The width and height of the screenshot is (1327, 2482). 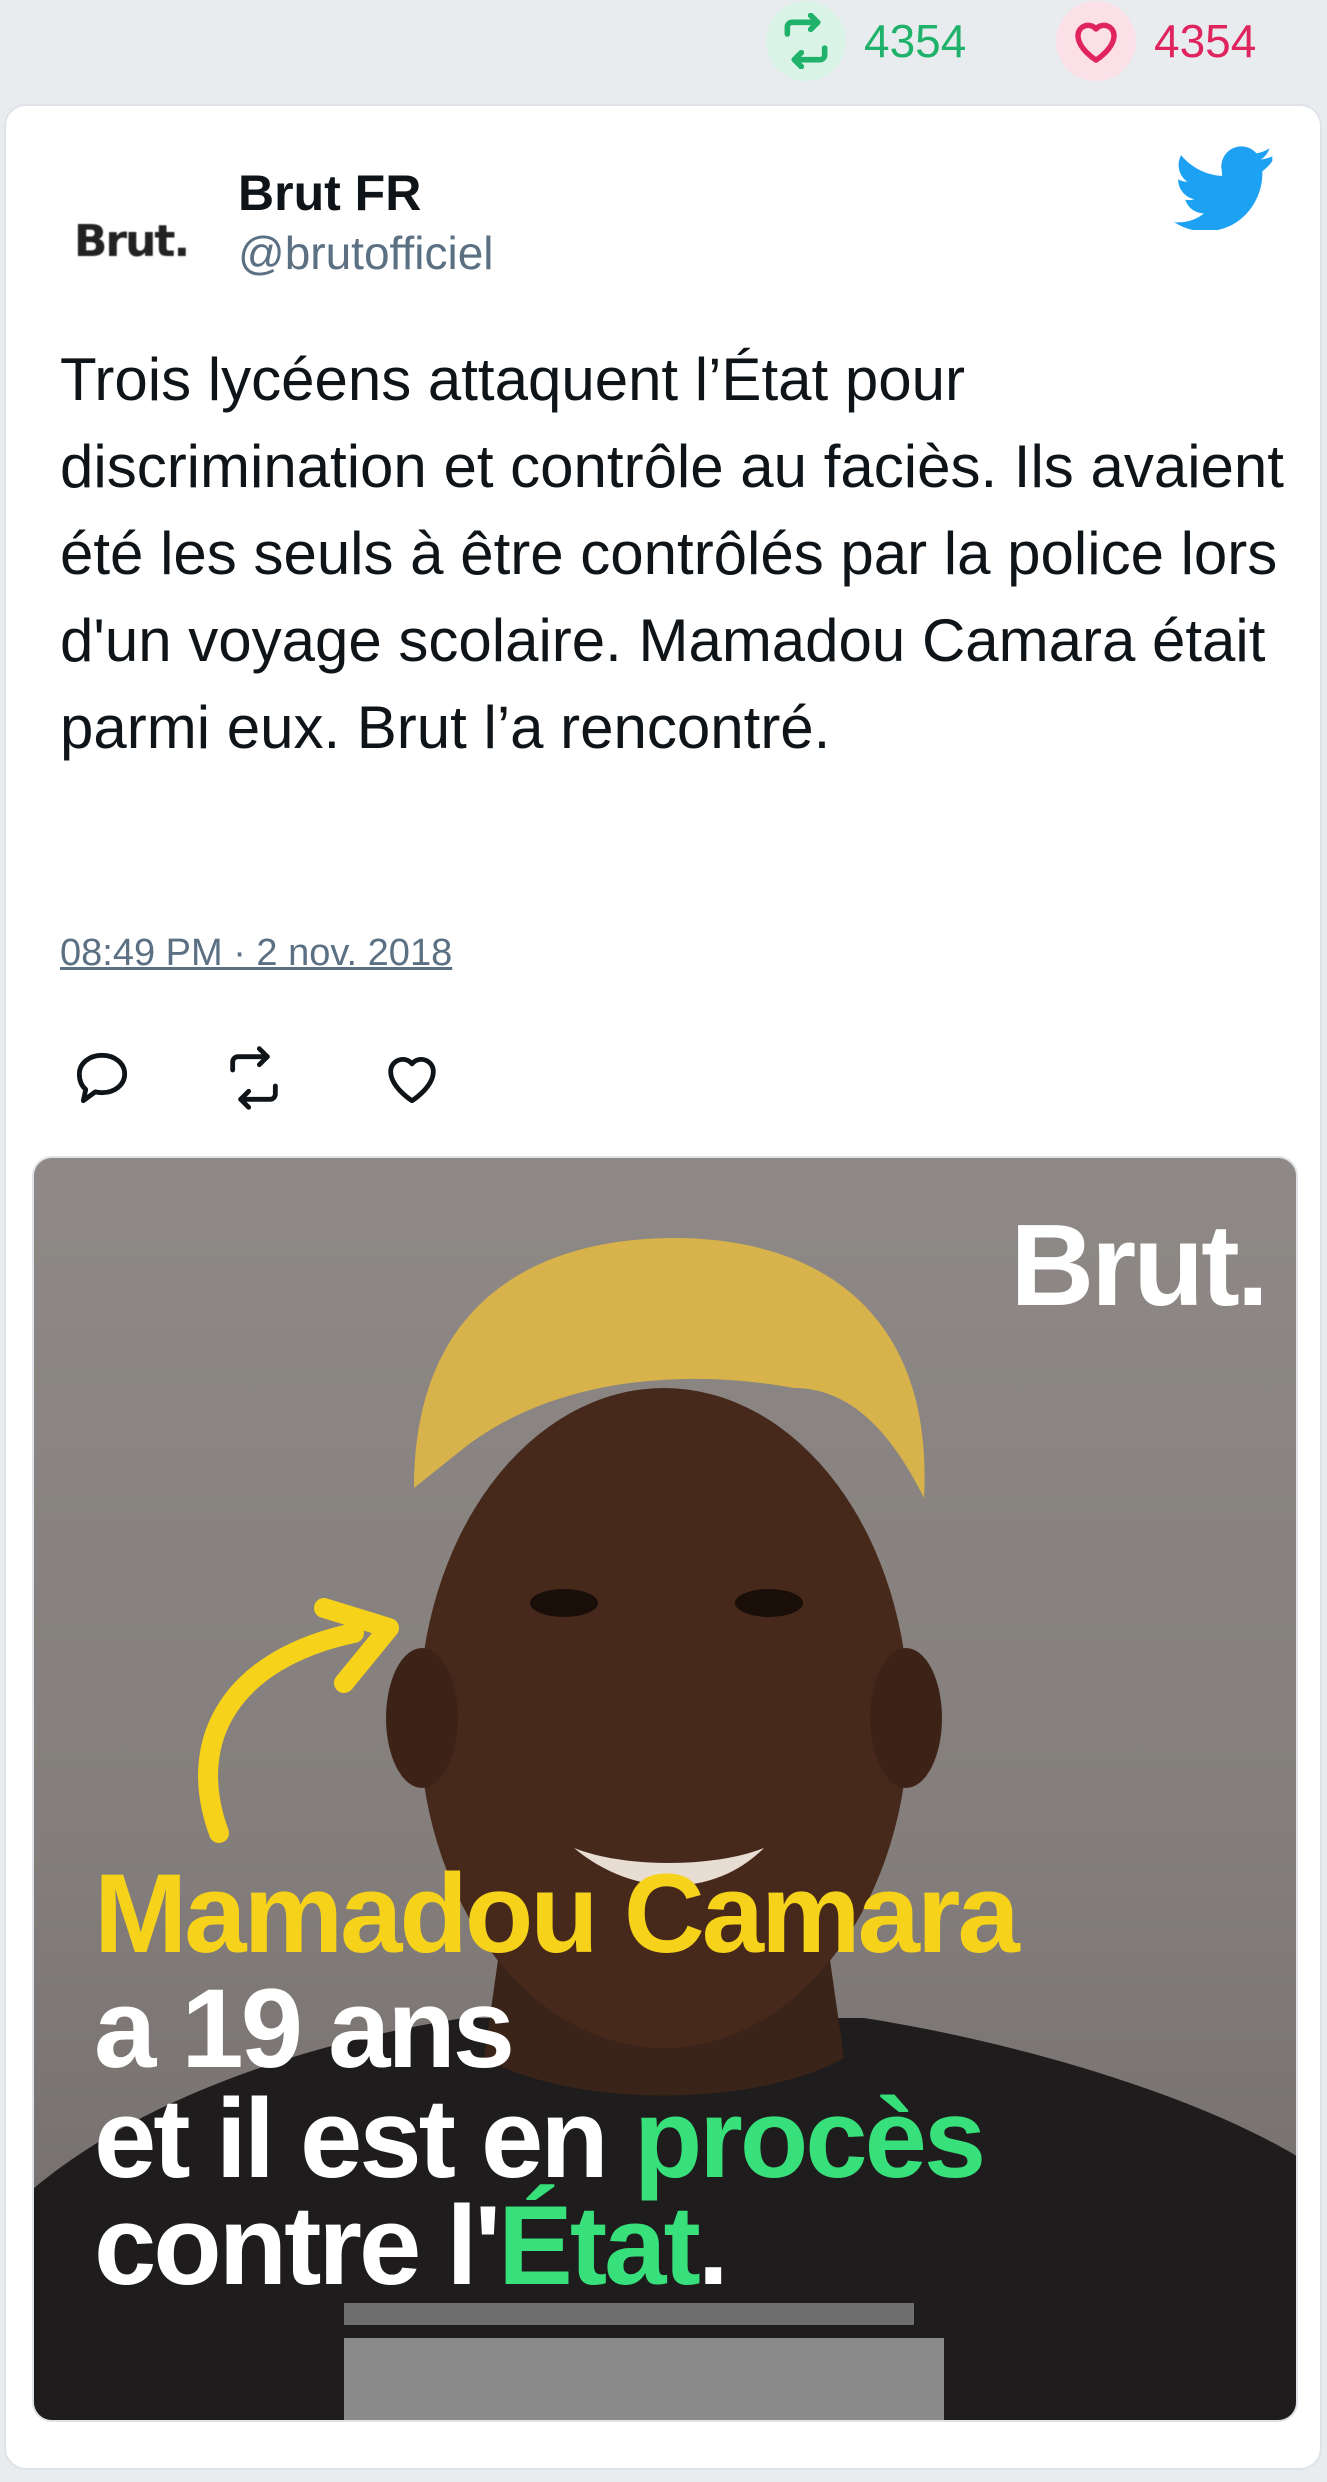 I want to click on caption-line-1: Mamadou Camara, so click(x=557, y=1913).